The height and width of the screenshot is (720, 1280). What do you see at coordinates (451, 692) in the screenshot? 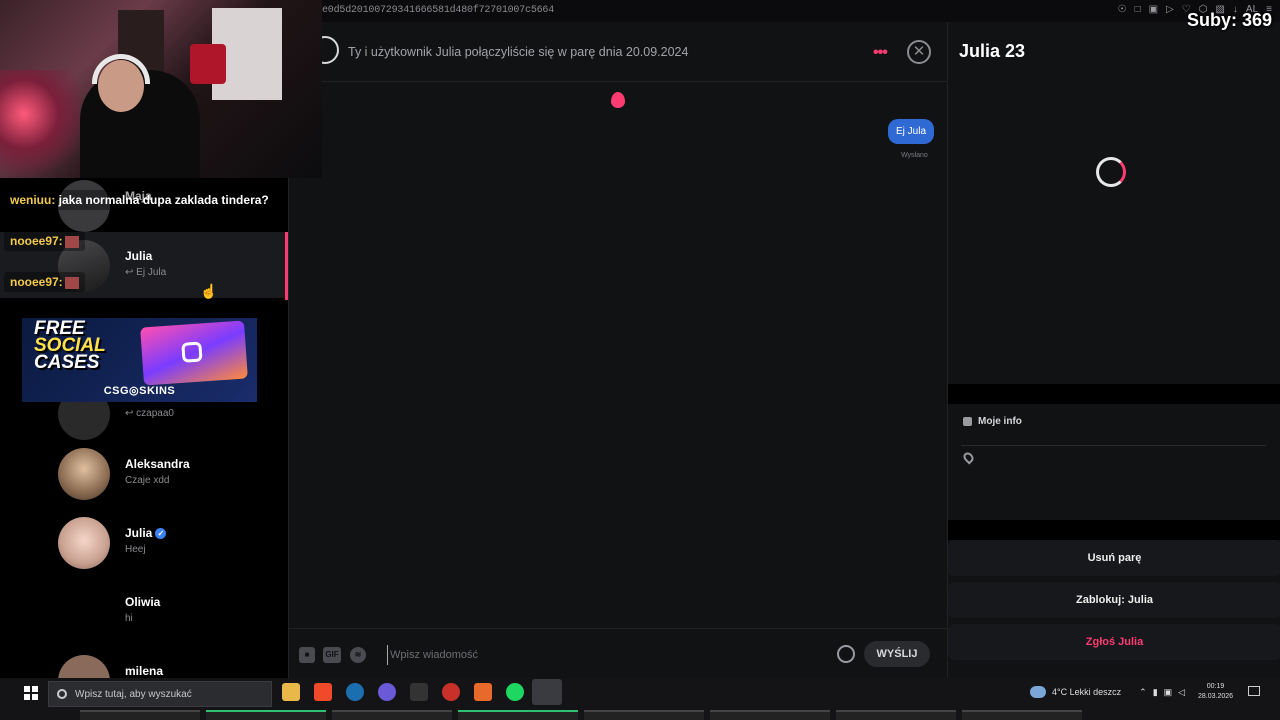
I see `opera-icon` at bounding box center [451, 692].